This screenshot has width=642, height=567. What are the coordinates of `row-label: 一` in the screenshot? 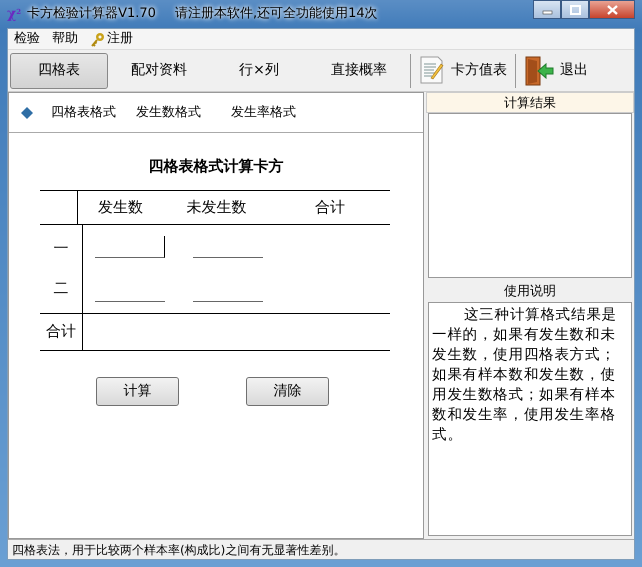 It's located at (61, 249).